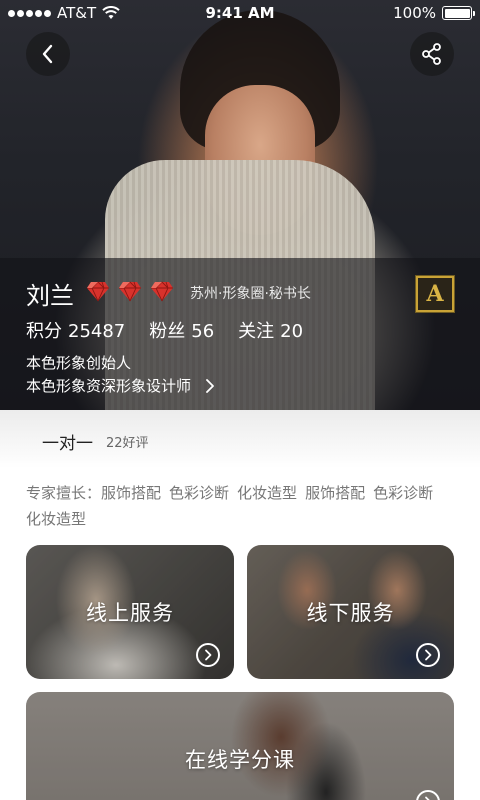  What do you see at coordinates (109, 386) in the screenshot?
I see `profile-title-2: 本色形象资深形象设计师` at bounding box center [109, 386].